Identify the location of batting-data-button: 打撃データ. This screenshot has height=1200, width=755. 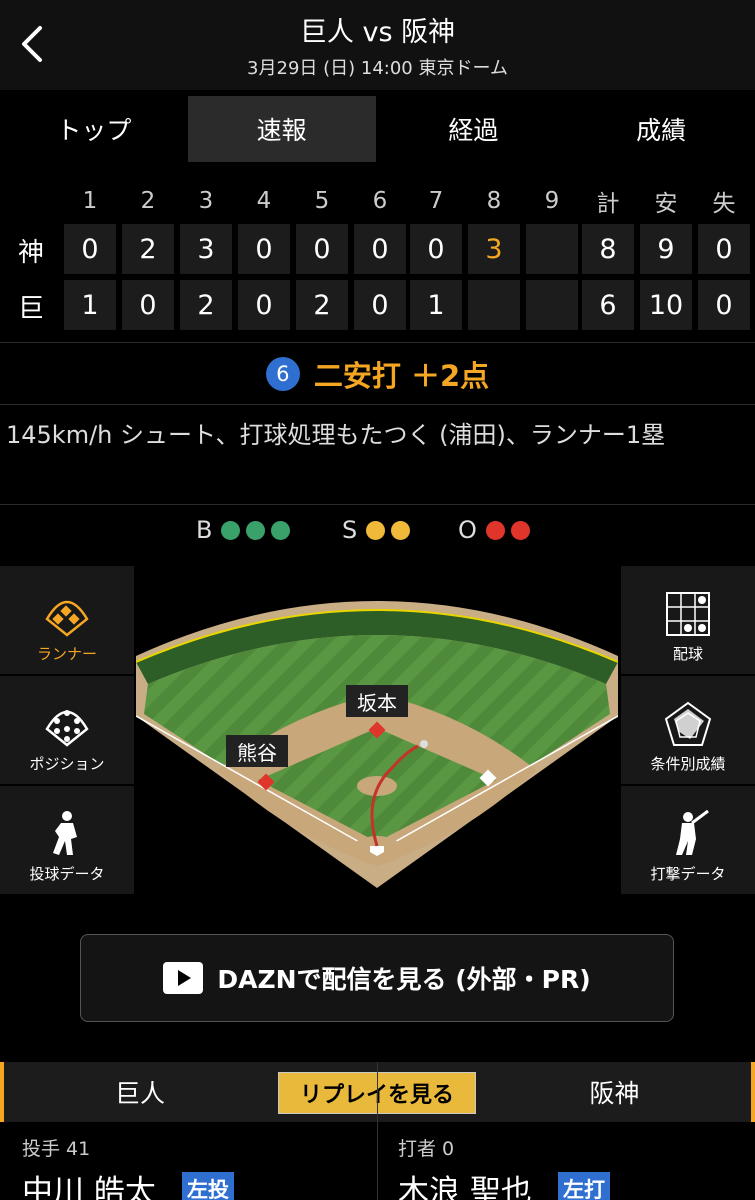
(688, 840).